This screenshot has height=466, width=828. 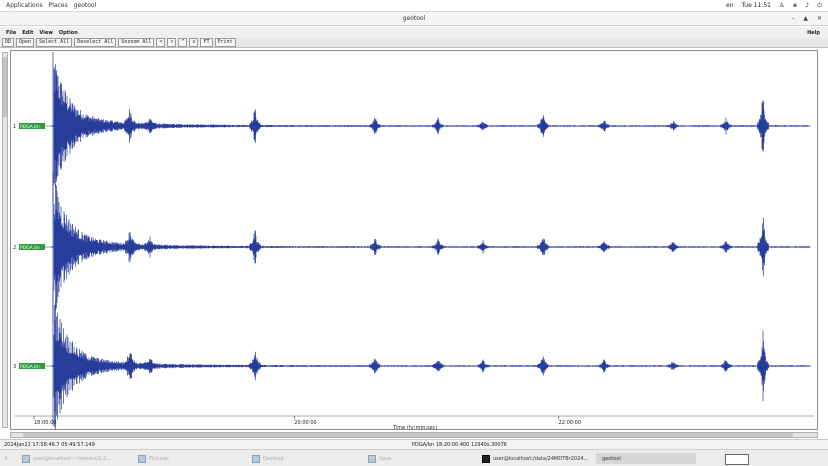 I want to click on menu-help: Help, so click(x=813, y=33).